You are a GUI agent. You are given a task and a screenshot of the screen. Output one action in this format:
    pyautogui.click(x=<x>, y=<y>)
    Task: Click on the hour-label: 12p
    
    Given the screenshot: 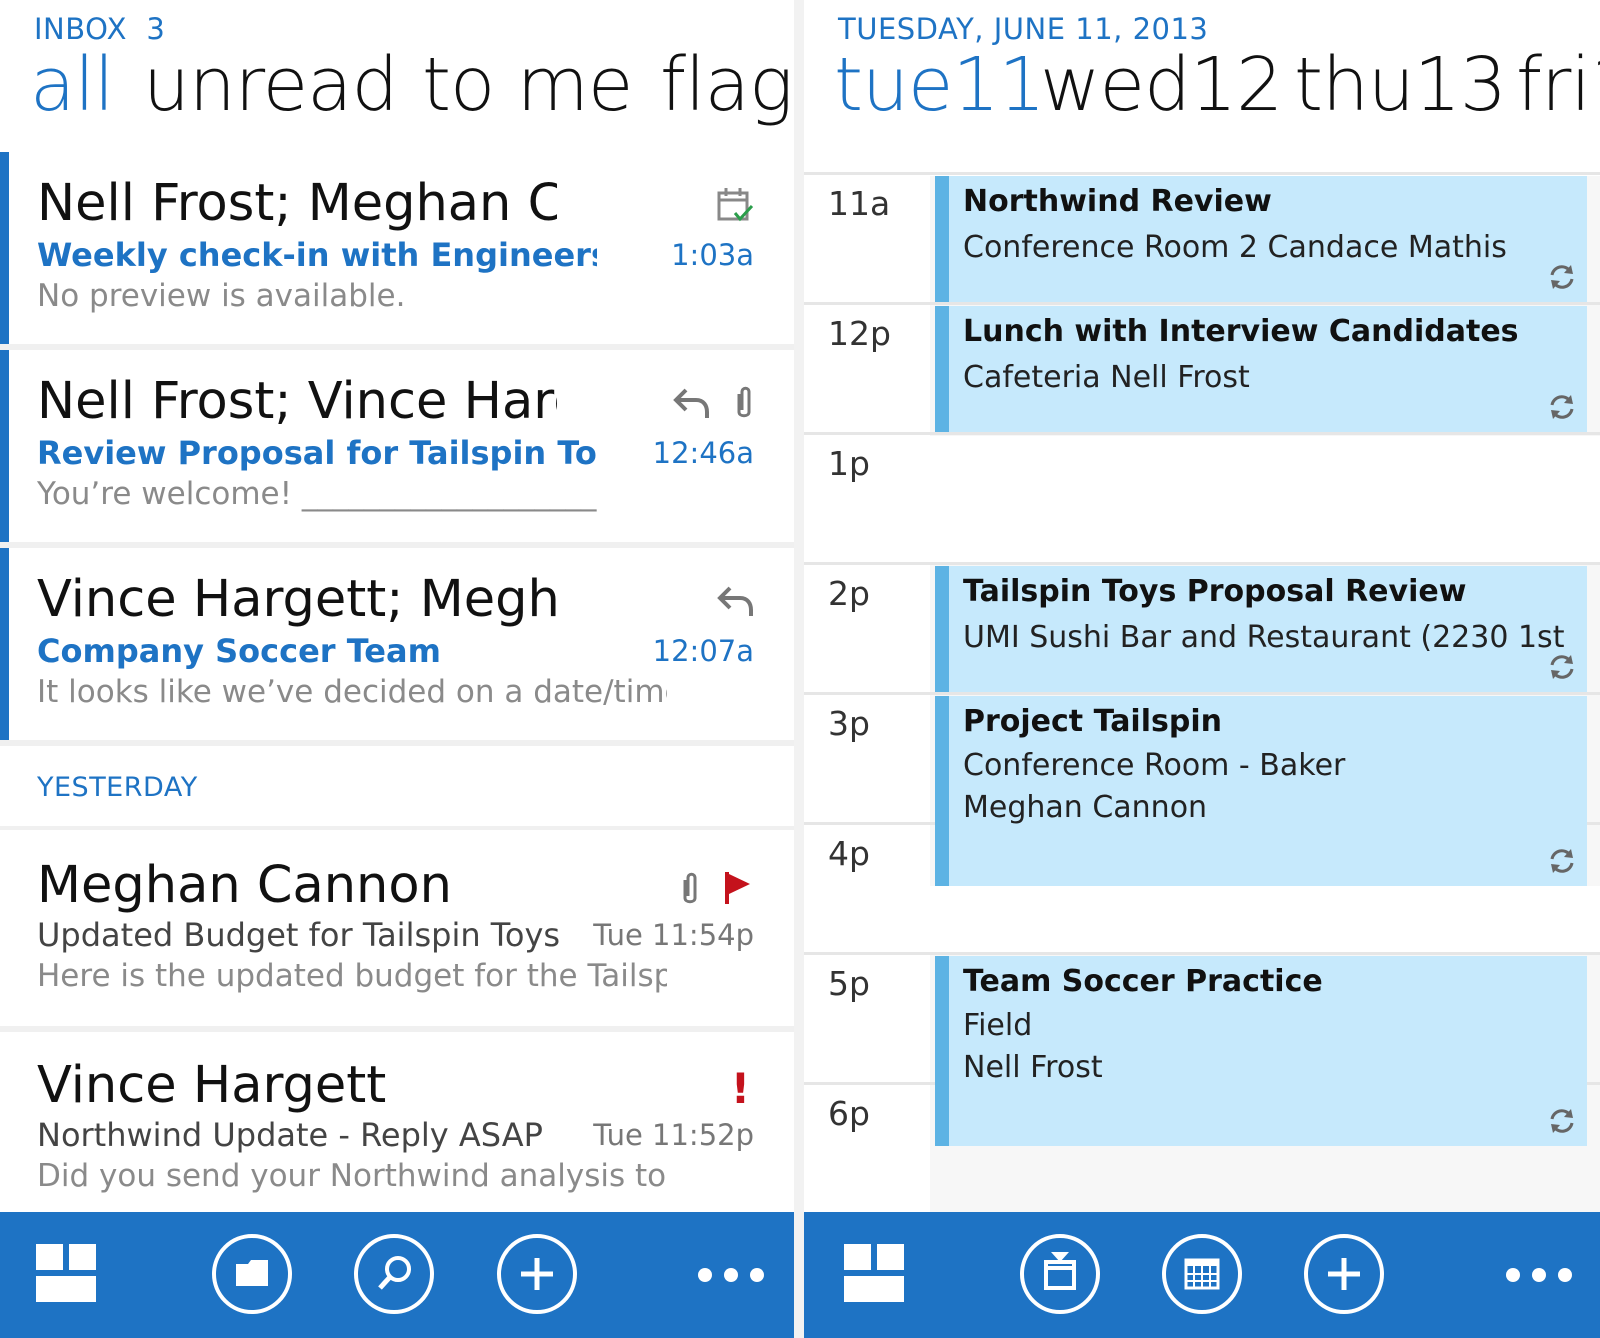 What is the action you would take?
    pyautogui.click(x=859, y=333)
    